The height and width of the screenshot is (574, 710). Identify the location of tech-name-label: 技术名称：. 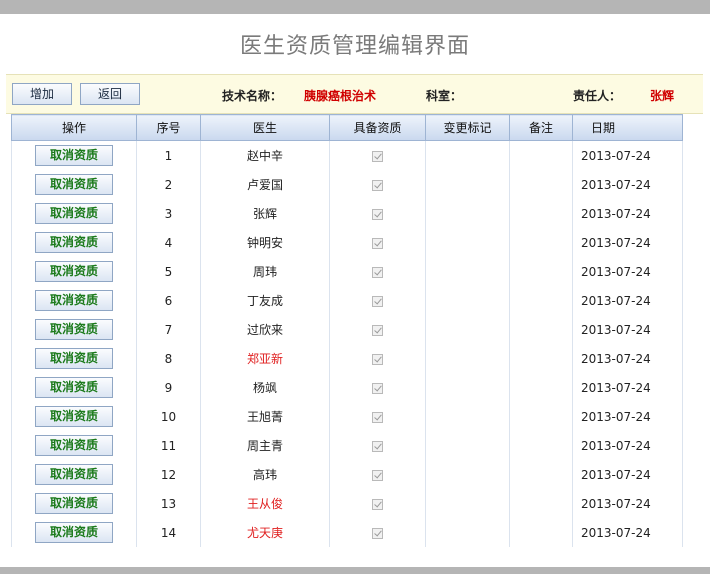
(252, 96).